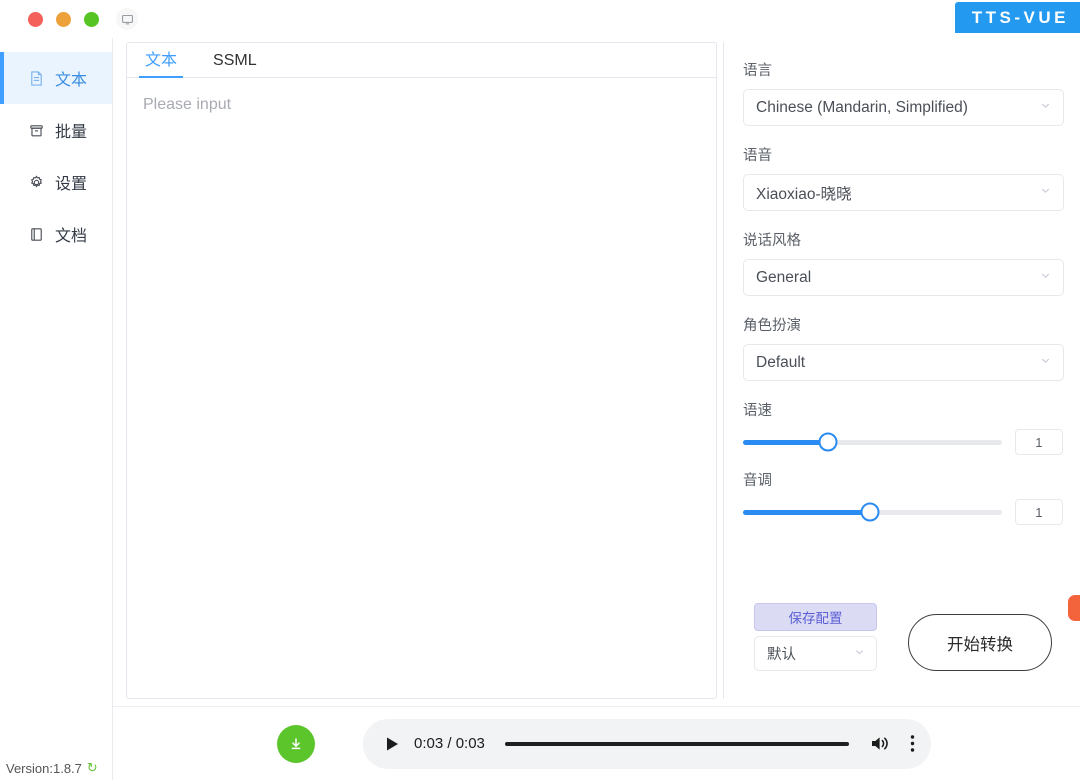 The height and width of the screenshot is (780, 1080). What do you see at coordinates (71, 80) in the screenshot?
I see `sidebar-item-label: 文本` at bounding box center [71, 80].